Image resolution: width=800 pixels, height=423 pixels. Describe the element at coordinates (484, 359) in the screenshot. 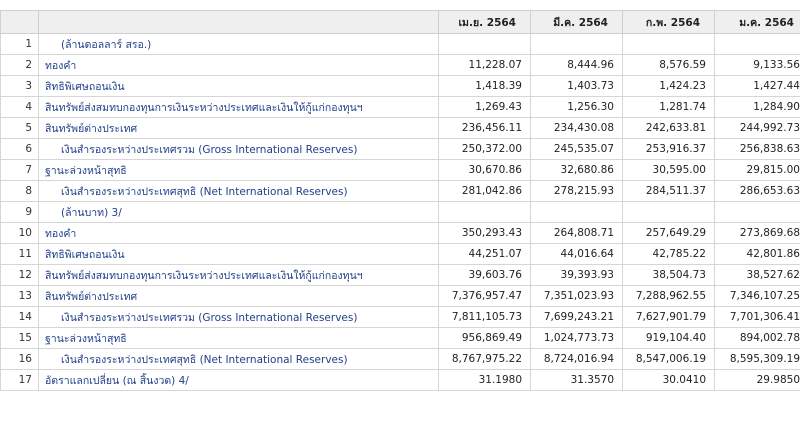

I see `value-cell: 8,767,975.22` at that location.